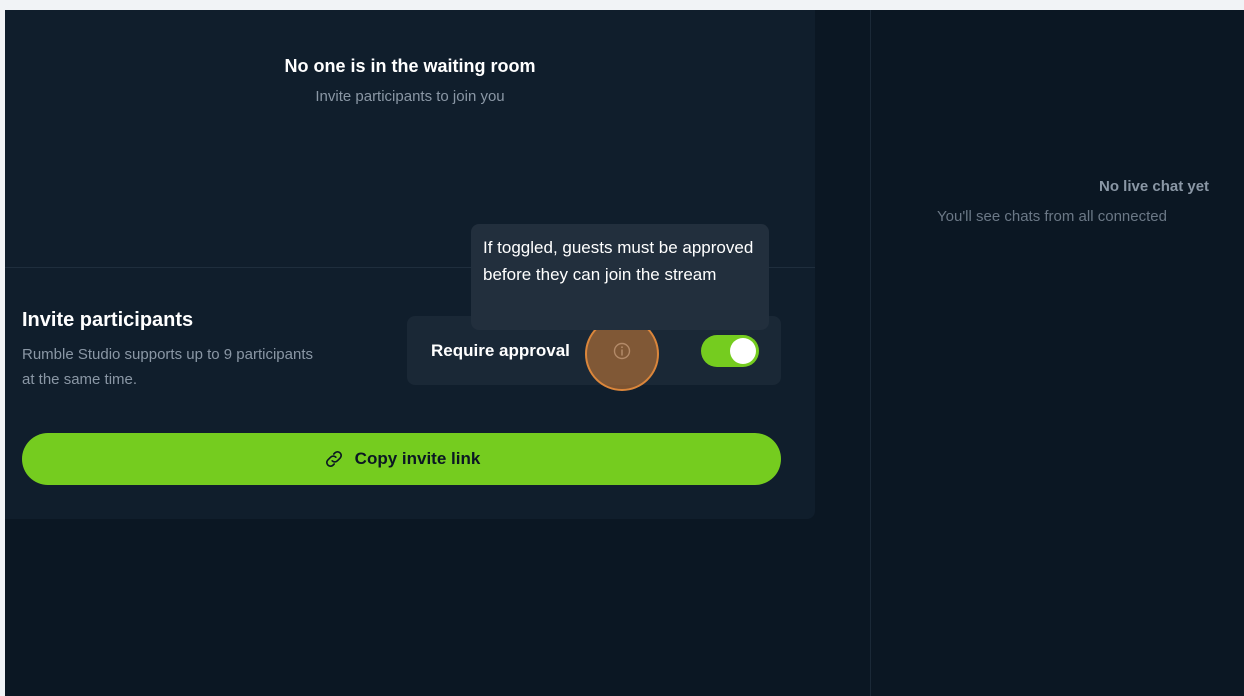  Describe the element at coordinates (870, 353) in the screenshot. I see `panel-divider` at that location.